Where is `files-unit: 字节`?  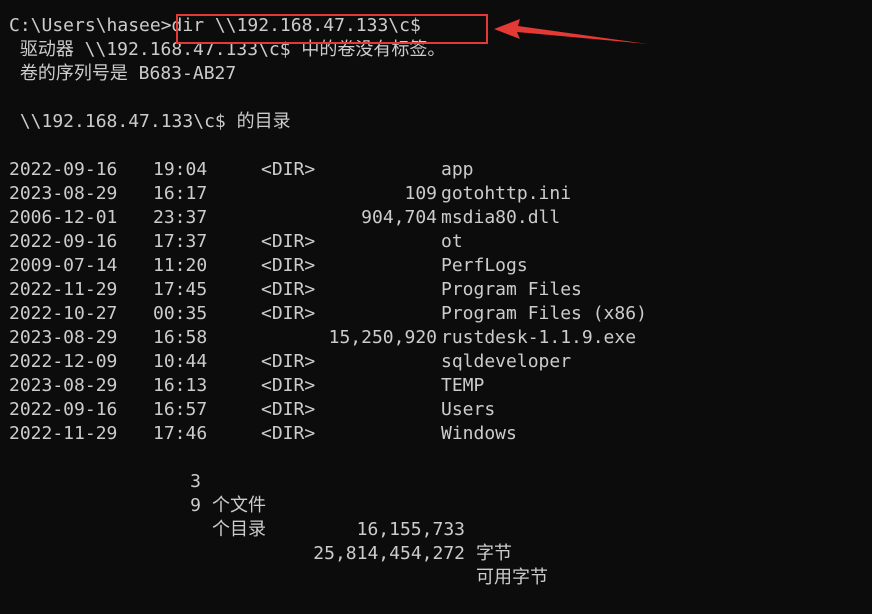 files-unit: 字节 is located at coordinates (494, 553).